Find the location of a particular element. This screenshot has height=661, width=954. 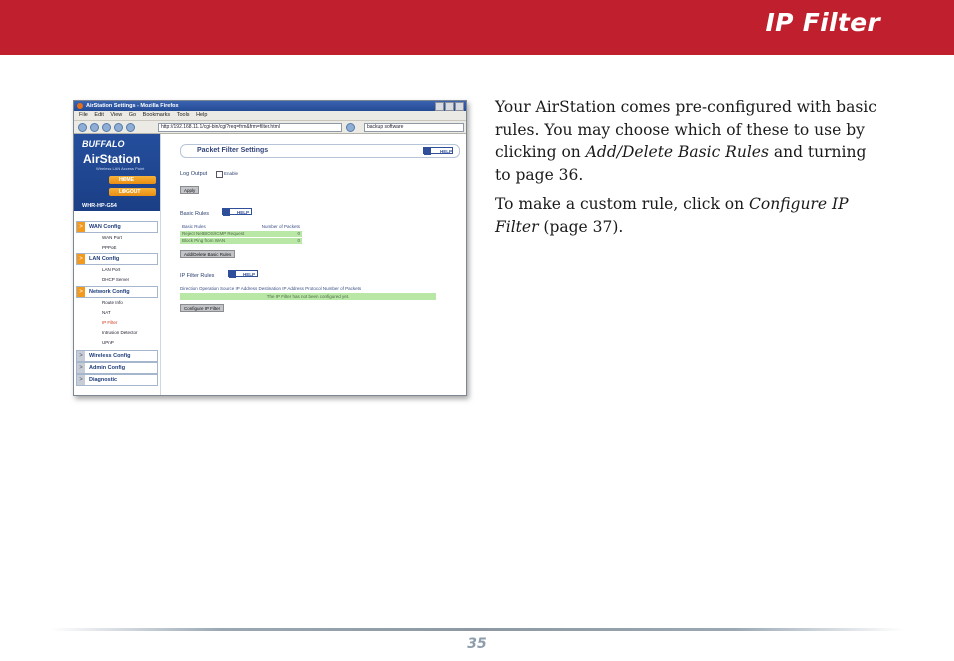

window-controls: _ □ × is located at coordinates (449, 106).